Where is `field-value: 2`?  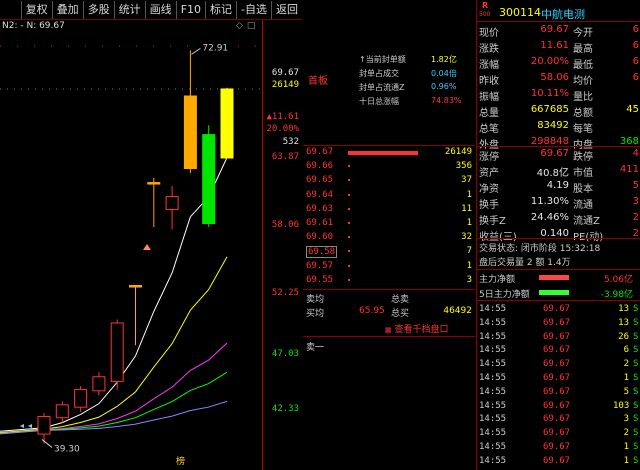 field-value: 2 is located at coordinates (635, 217).